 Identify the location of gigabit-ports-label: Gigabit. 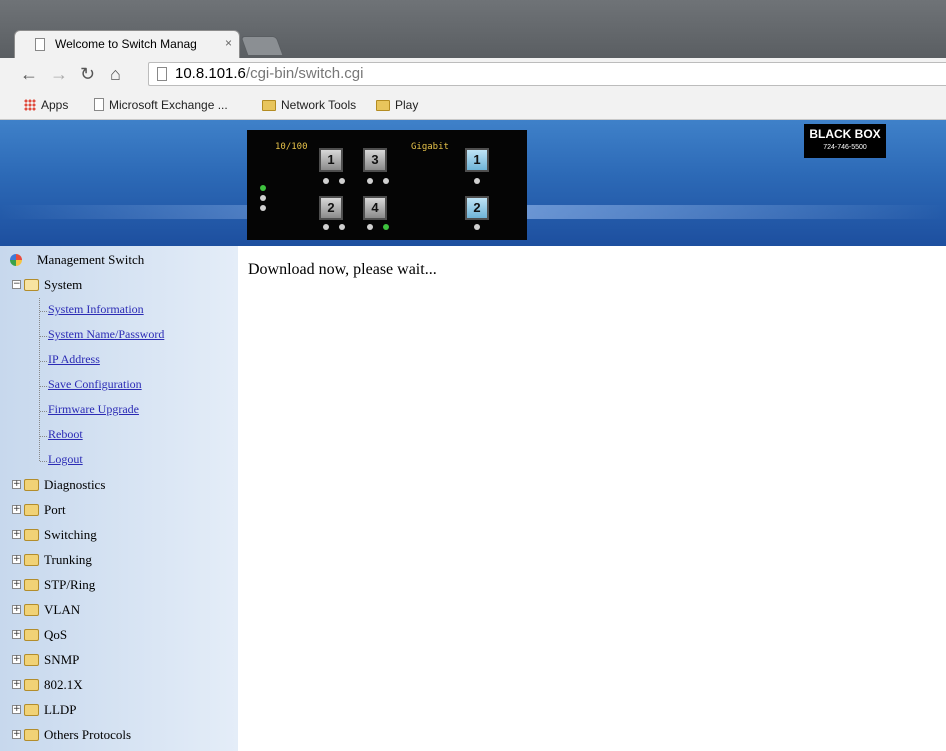
(430, 147).